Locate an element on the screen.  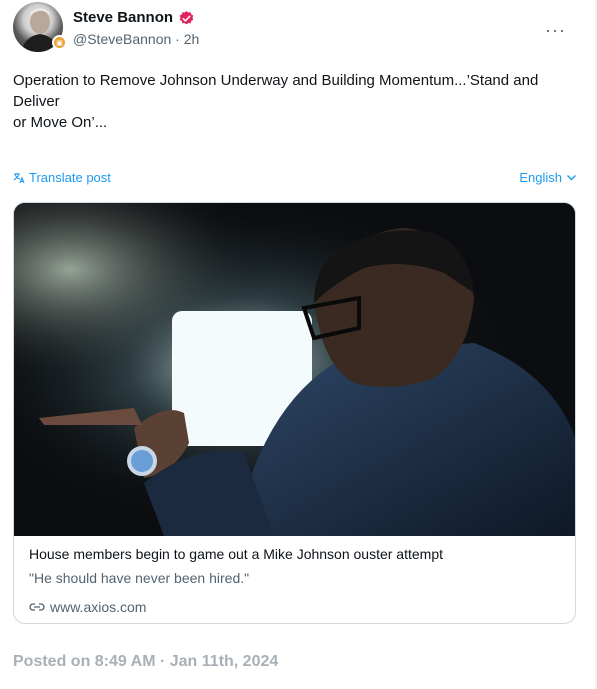
avatar-badge-icon: ▣ is located at coordinates (59, 42).